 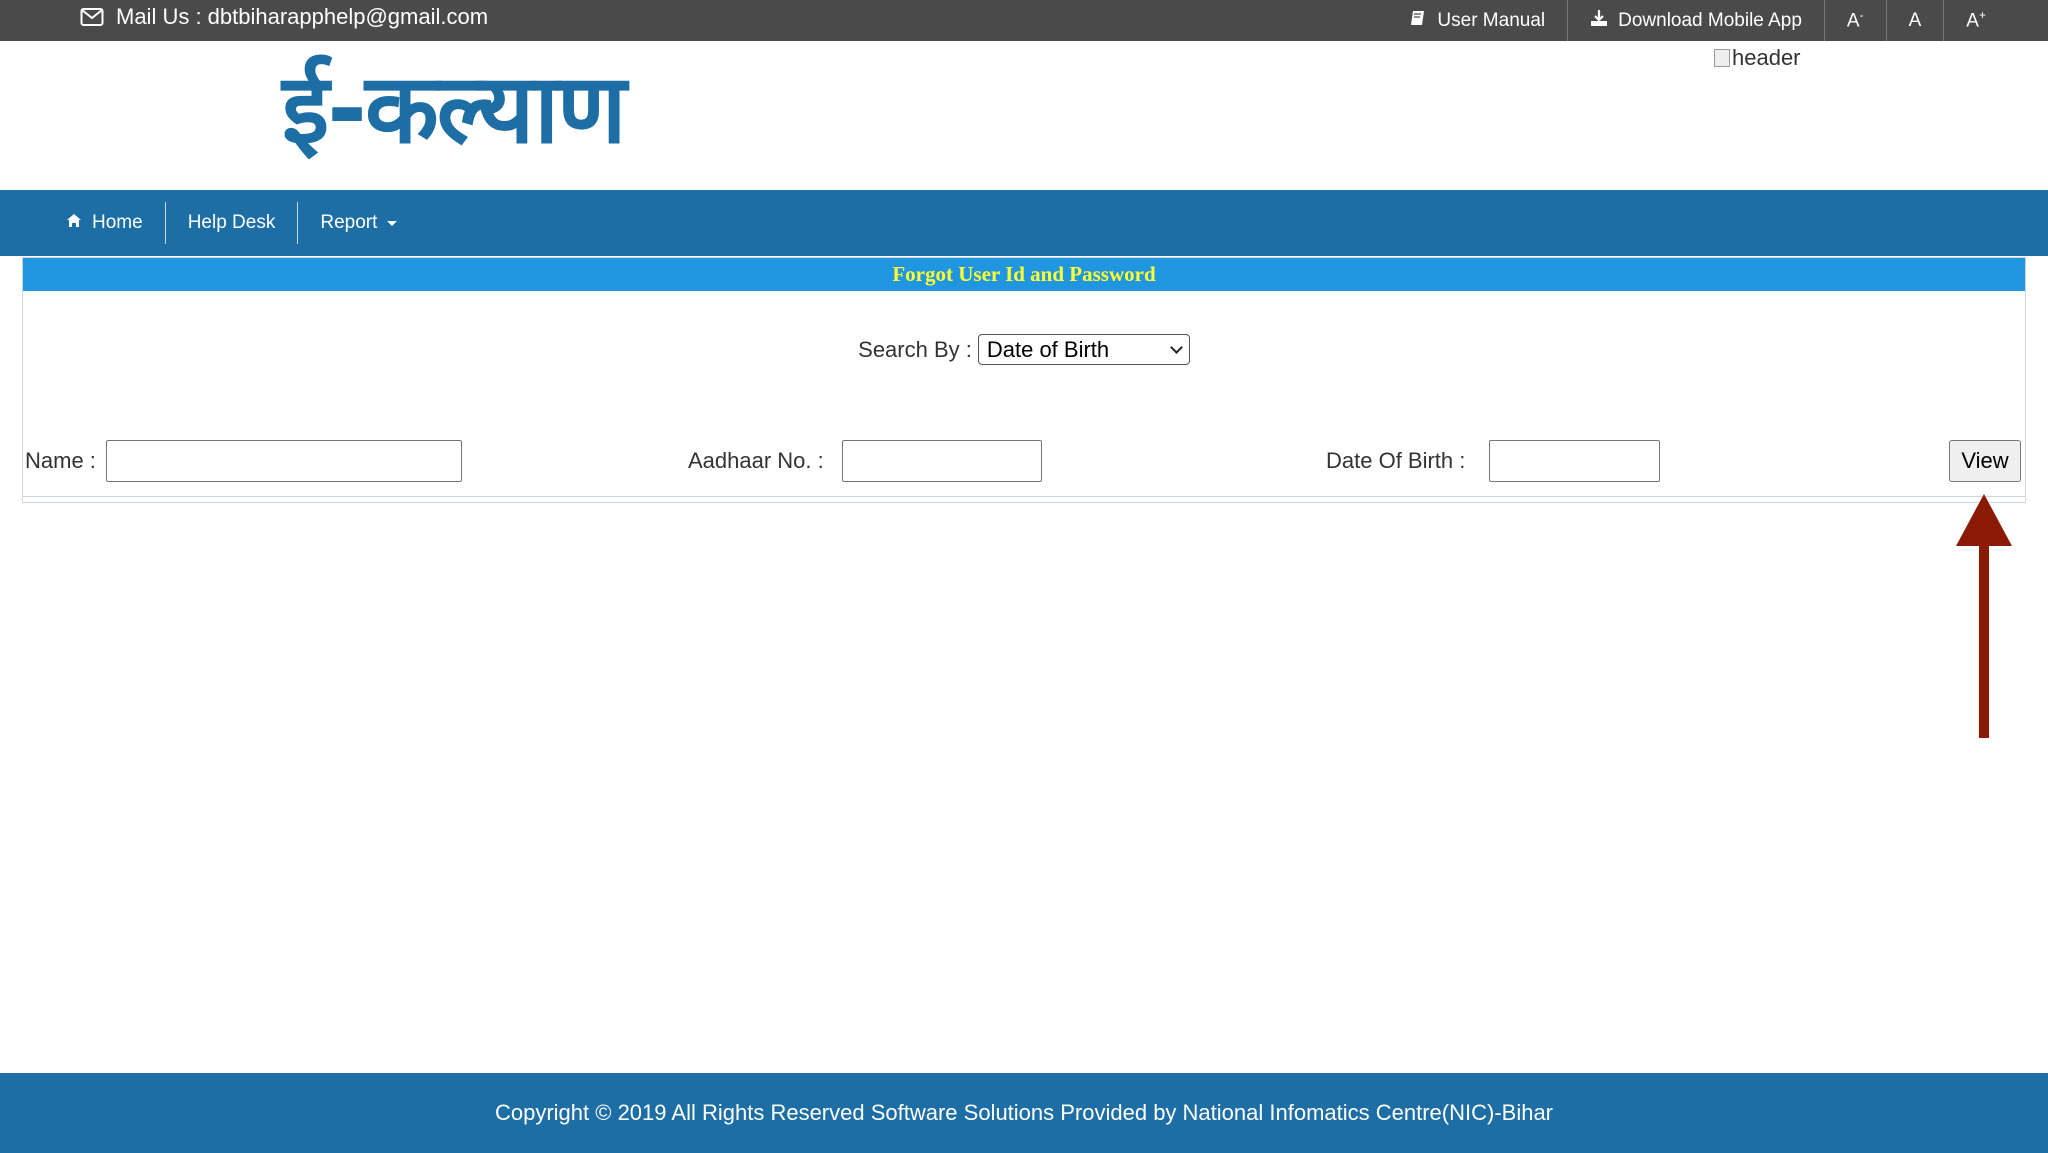 I want to click on font-increase-button: A+, so click(x=1975, y=20).